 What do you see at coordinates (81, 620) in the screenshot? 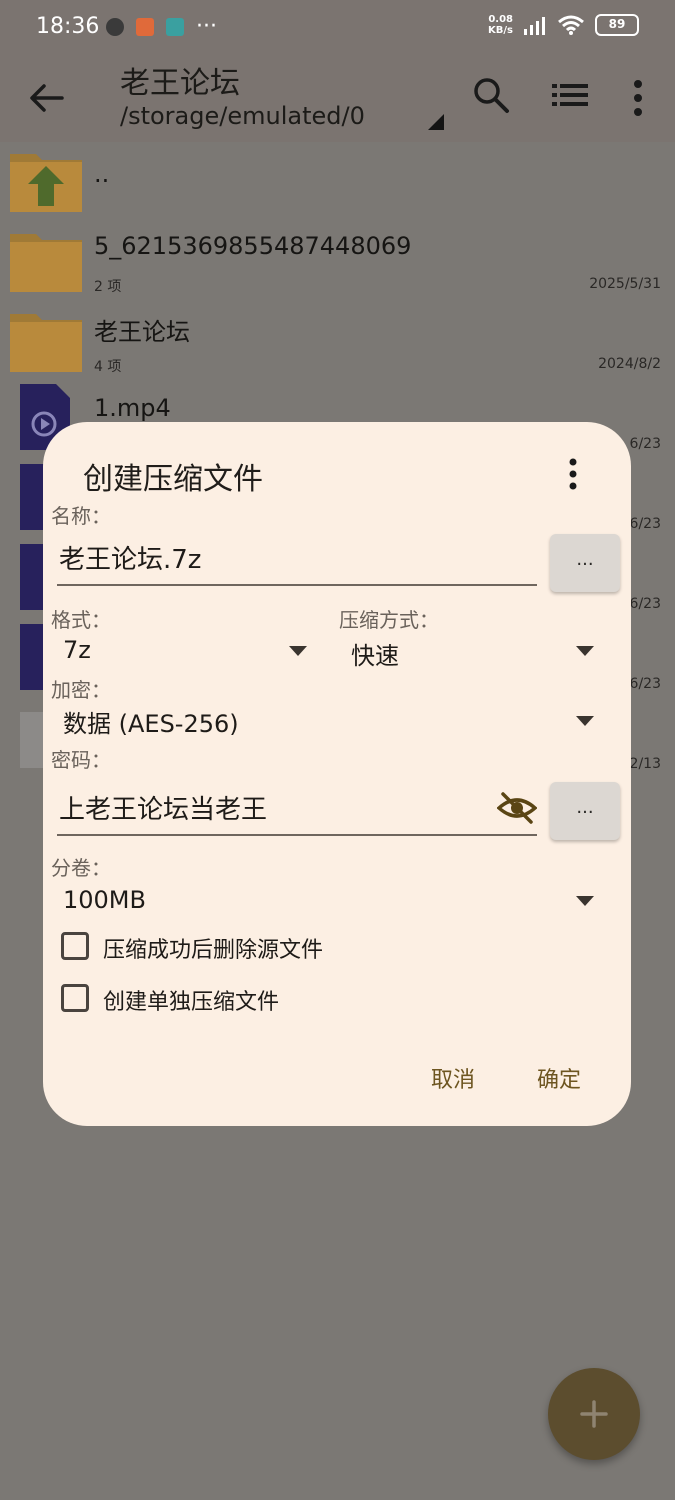
I see `format-label: 格式：` at bounding box center [81, 620].